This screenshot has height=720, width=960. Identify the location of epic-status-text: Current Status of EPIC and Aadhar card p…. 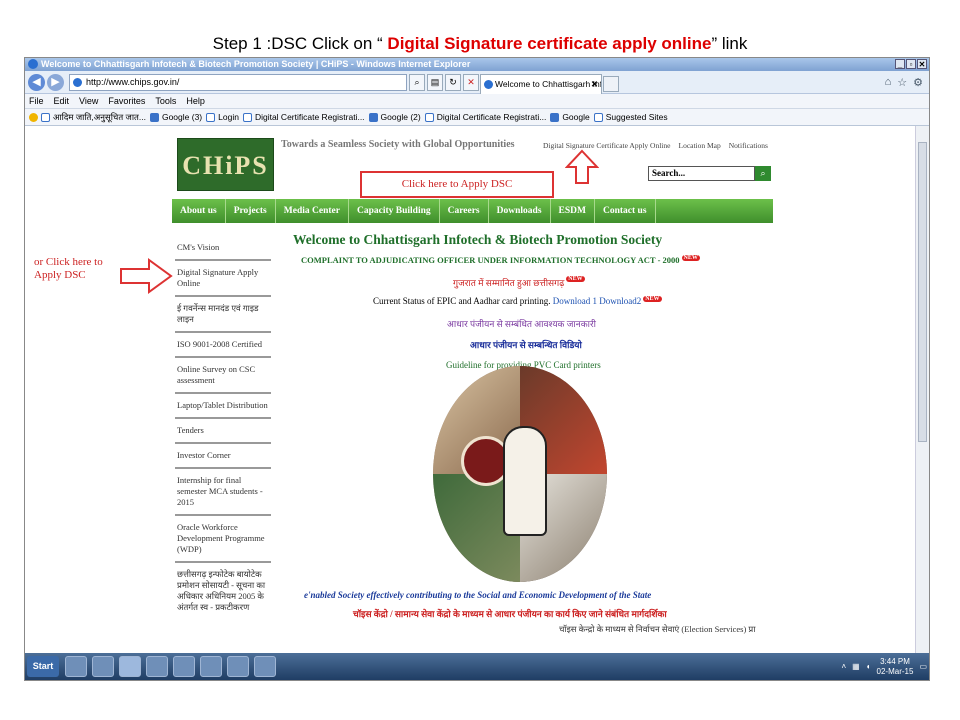
(462, 301).